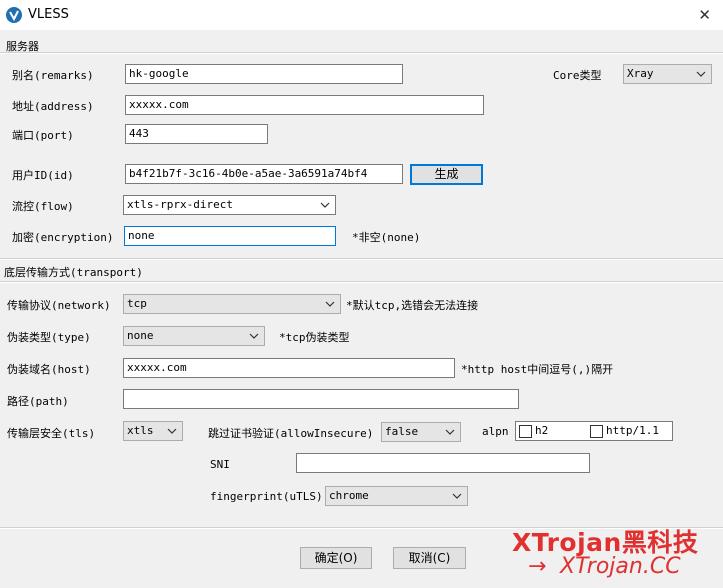 The width and height of the screenshot is (723, 588). What do you see at coordinates (291, 433) in the screenshot?
I see `allow-insecure-label: 跳过证书验证(allowInsecure)` at bounding box center [291, 433].